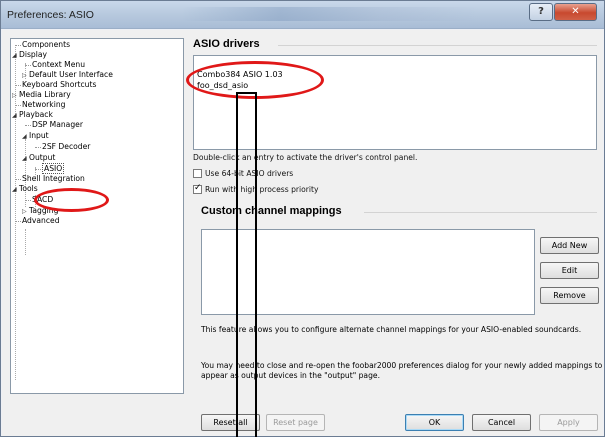  What do you see at coordinates (230, 422) in the screenshot?
I see `reset-all-button: Reset all` at bounding box center [230, 422].